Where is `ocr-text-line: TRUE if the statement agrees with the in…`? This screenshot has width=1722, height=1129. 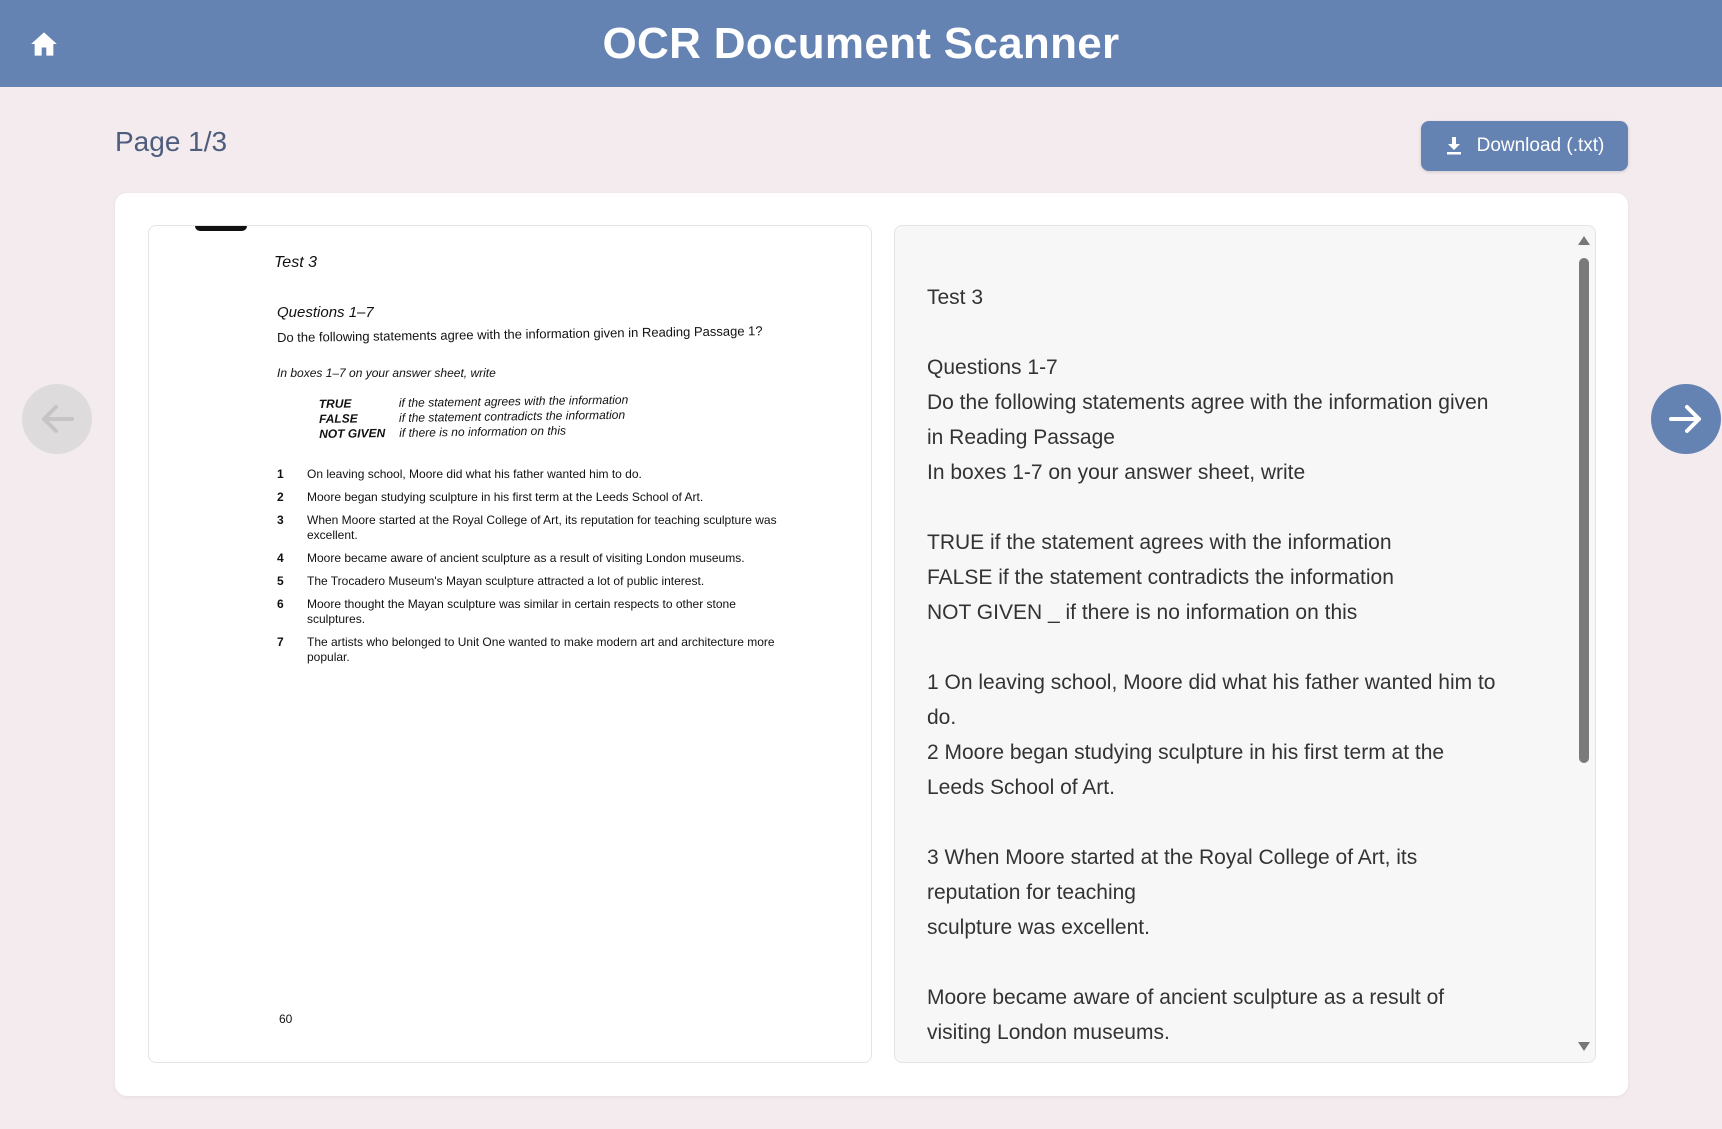 ocr-text-line: TRUE if the statement agrees with the in… is located at coordinates (1159, 542).